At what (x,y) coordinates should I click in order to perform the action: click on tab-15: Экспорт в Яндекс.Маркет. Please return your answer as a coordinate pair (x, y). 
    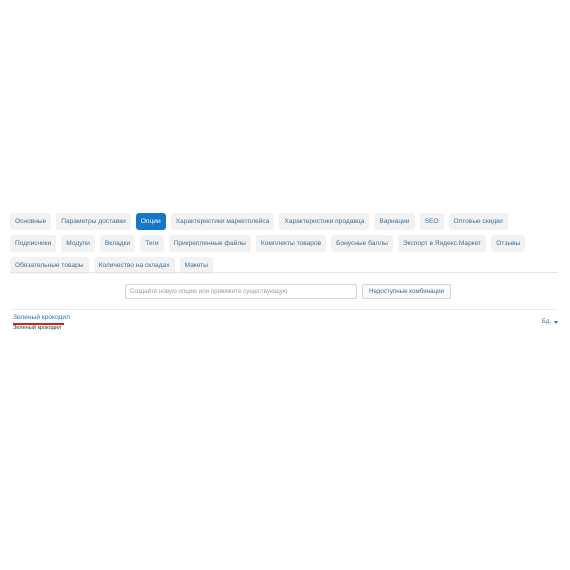
    Looking at the image, I should click on (442, 243).